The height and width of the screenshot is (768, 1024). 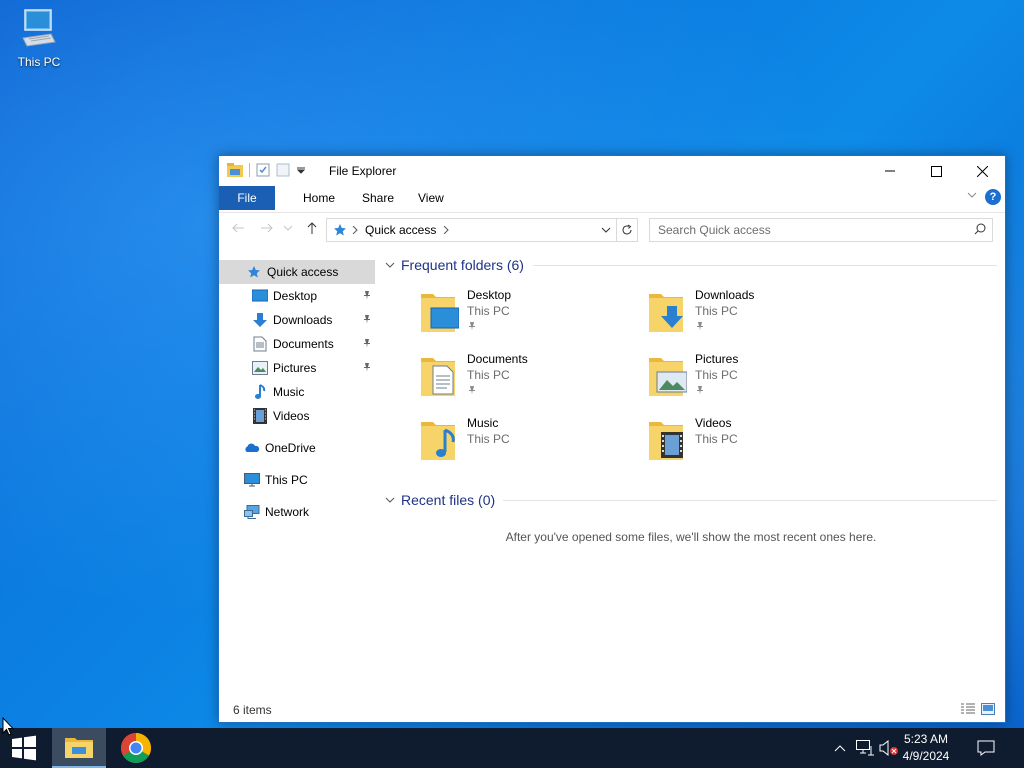 I want to click on clock-time: 5:23 AM, so click(x=926, y=739).